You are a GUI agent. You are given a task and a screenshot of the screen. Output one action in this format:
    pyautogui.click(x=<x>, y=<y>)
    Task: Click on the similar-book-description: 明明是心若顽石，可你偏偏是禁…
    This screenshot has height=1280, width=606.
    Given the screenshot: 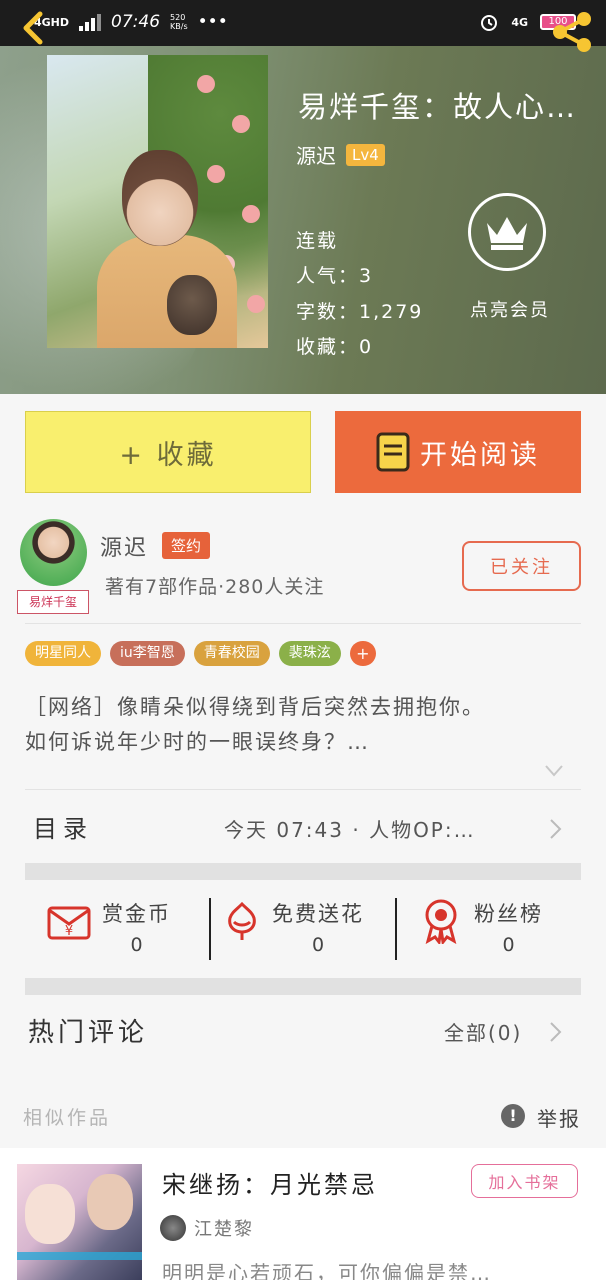 What is the action you would take?
    pyautogui.click(x=327, y=1270)
    